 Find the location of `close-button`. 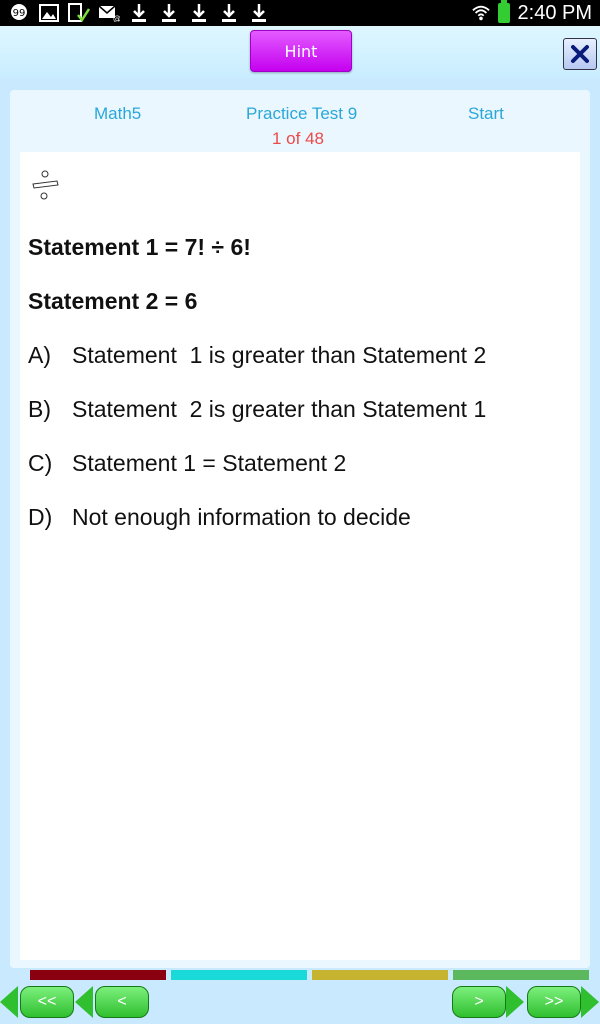

close-button is located at coordinates (580, 54).